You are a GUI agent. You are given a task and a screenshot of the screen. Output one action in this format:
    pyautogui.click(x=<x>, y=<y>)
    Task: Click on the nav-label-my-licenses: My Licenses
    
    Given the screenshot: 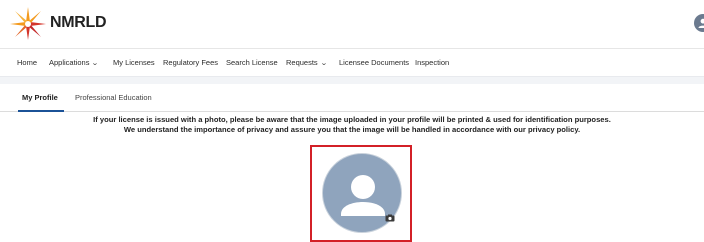 What is the action you would take?
    pyautogui.click(x=134, y=62)
    